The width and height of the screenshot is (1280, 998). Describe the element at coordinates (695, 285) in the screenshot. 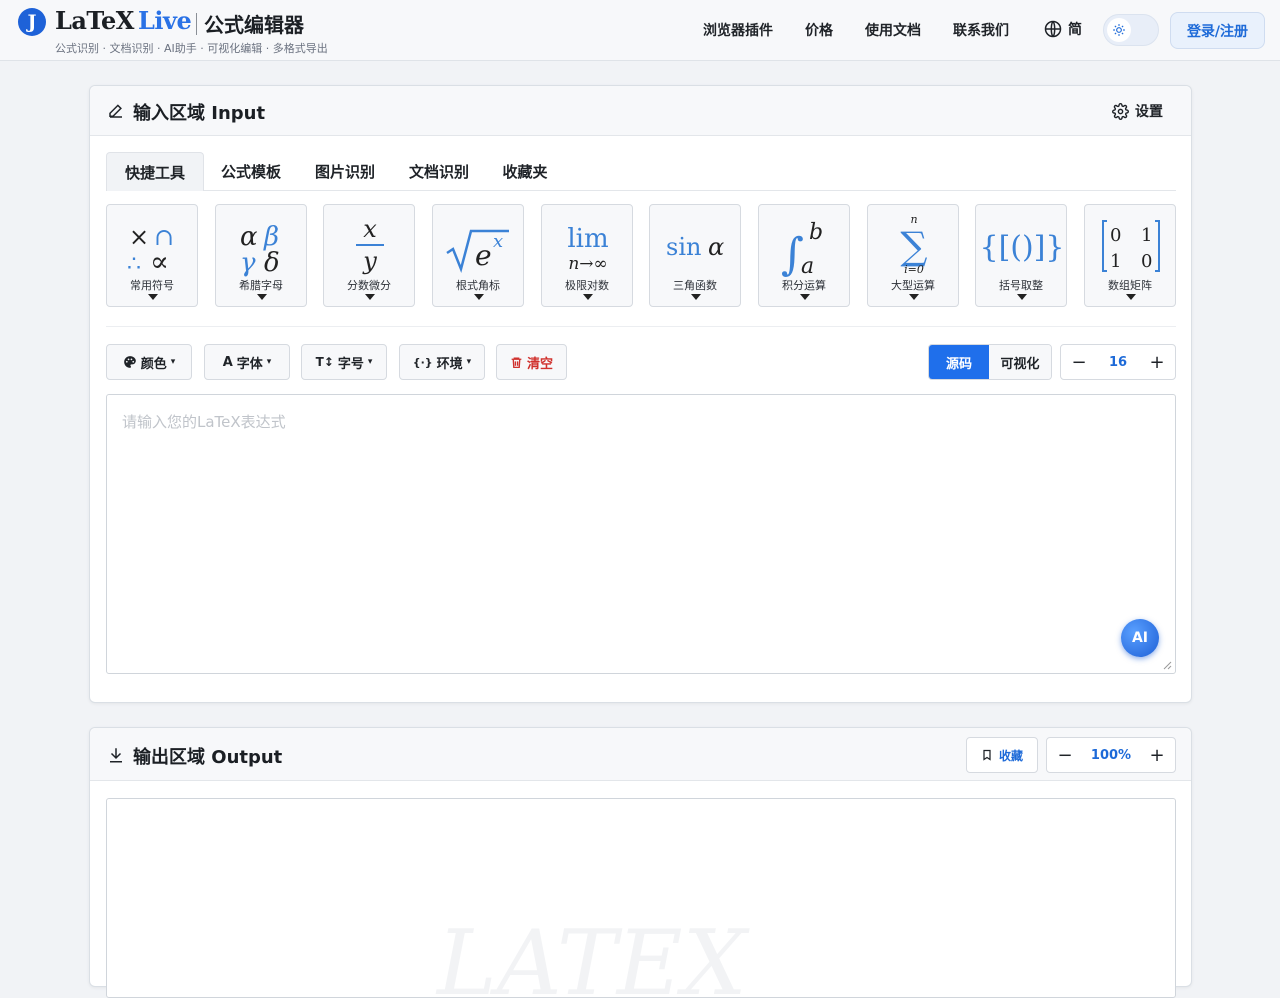

I see `tool-label: 三角函数` at that location.